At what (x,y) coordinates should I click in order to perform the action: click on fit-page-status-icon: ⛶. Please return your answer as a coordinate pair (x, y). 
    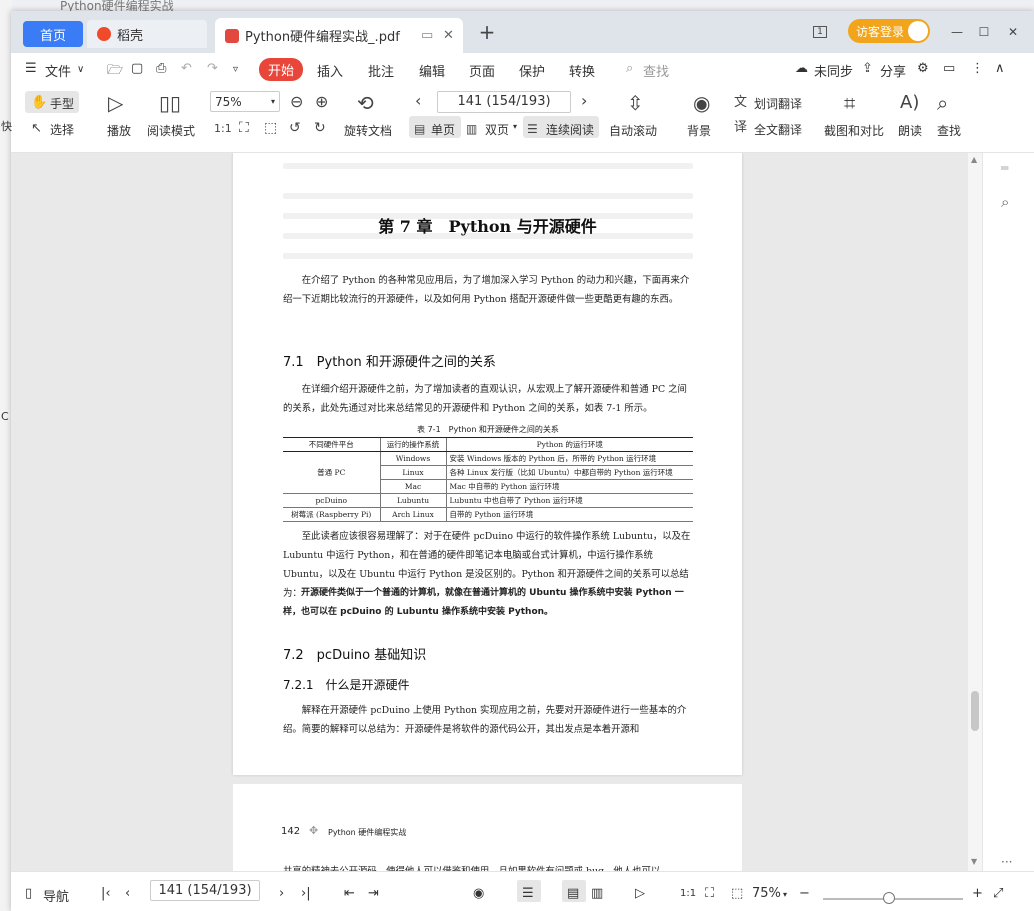
    Looking at the image, I should click on (709, 893).